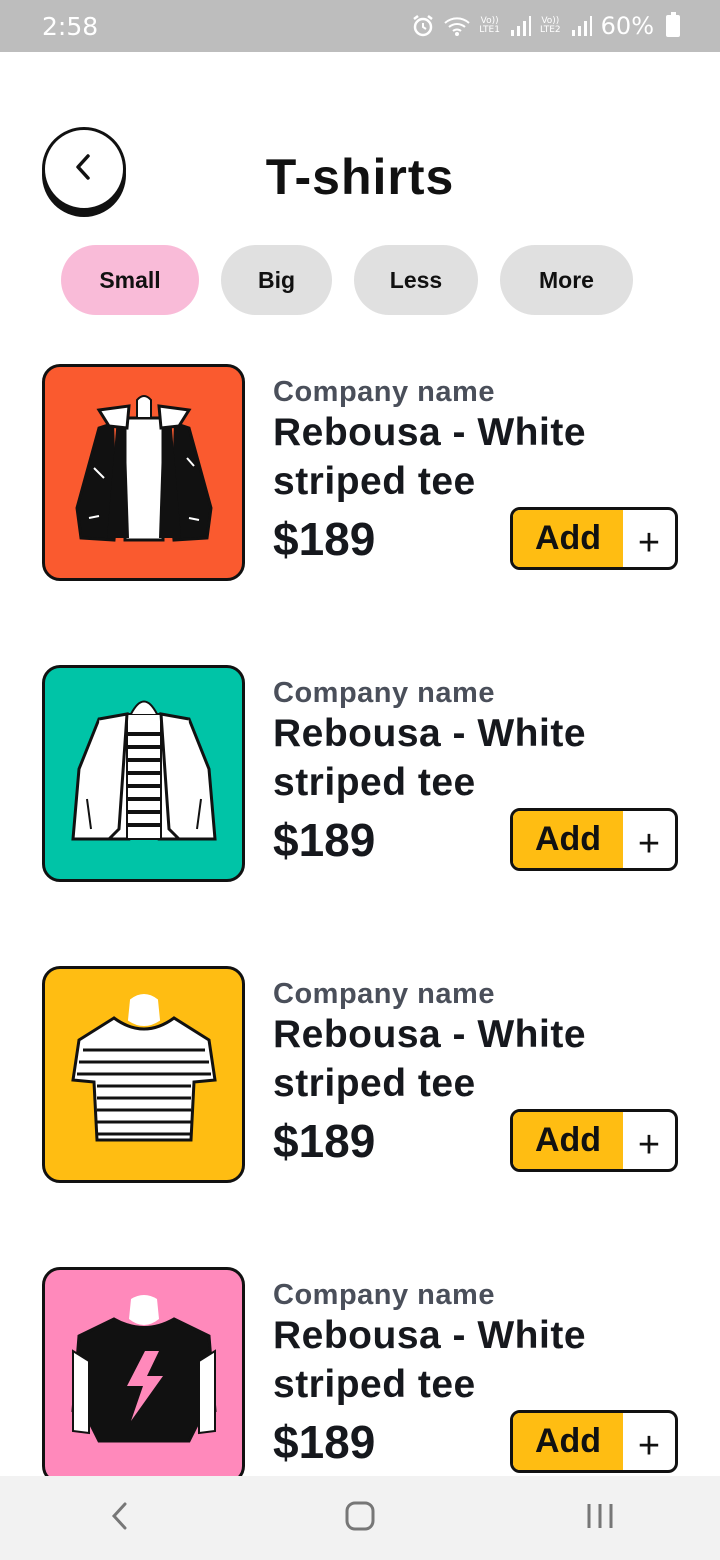 The height and width of the screenshot is (1560, 720). I want to click on nav-recents-button, so click(600, 1518).